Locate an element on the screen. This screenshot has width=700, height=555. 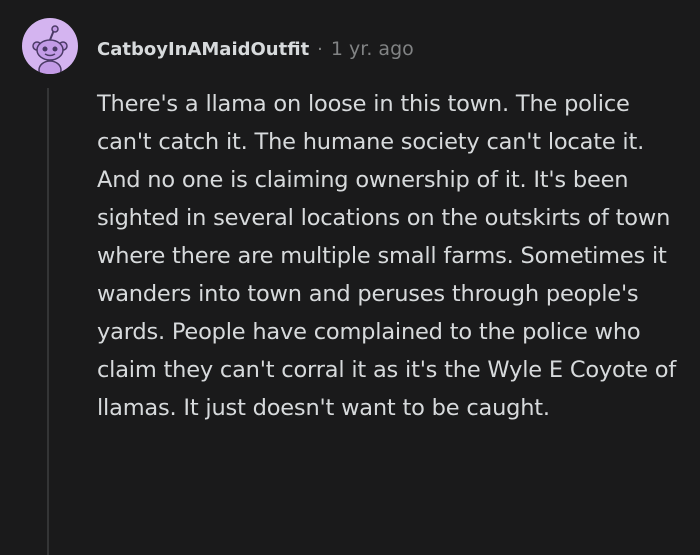
comment-header: CatboyInAMaidOutfit · 1 yr. ago is located at coordinates (255, 49).